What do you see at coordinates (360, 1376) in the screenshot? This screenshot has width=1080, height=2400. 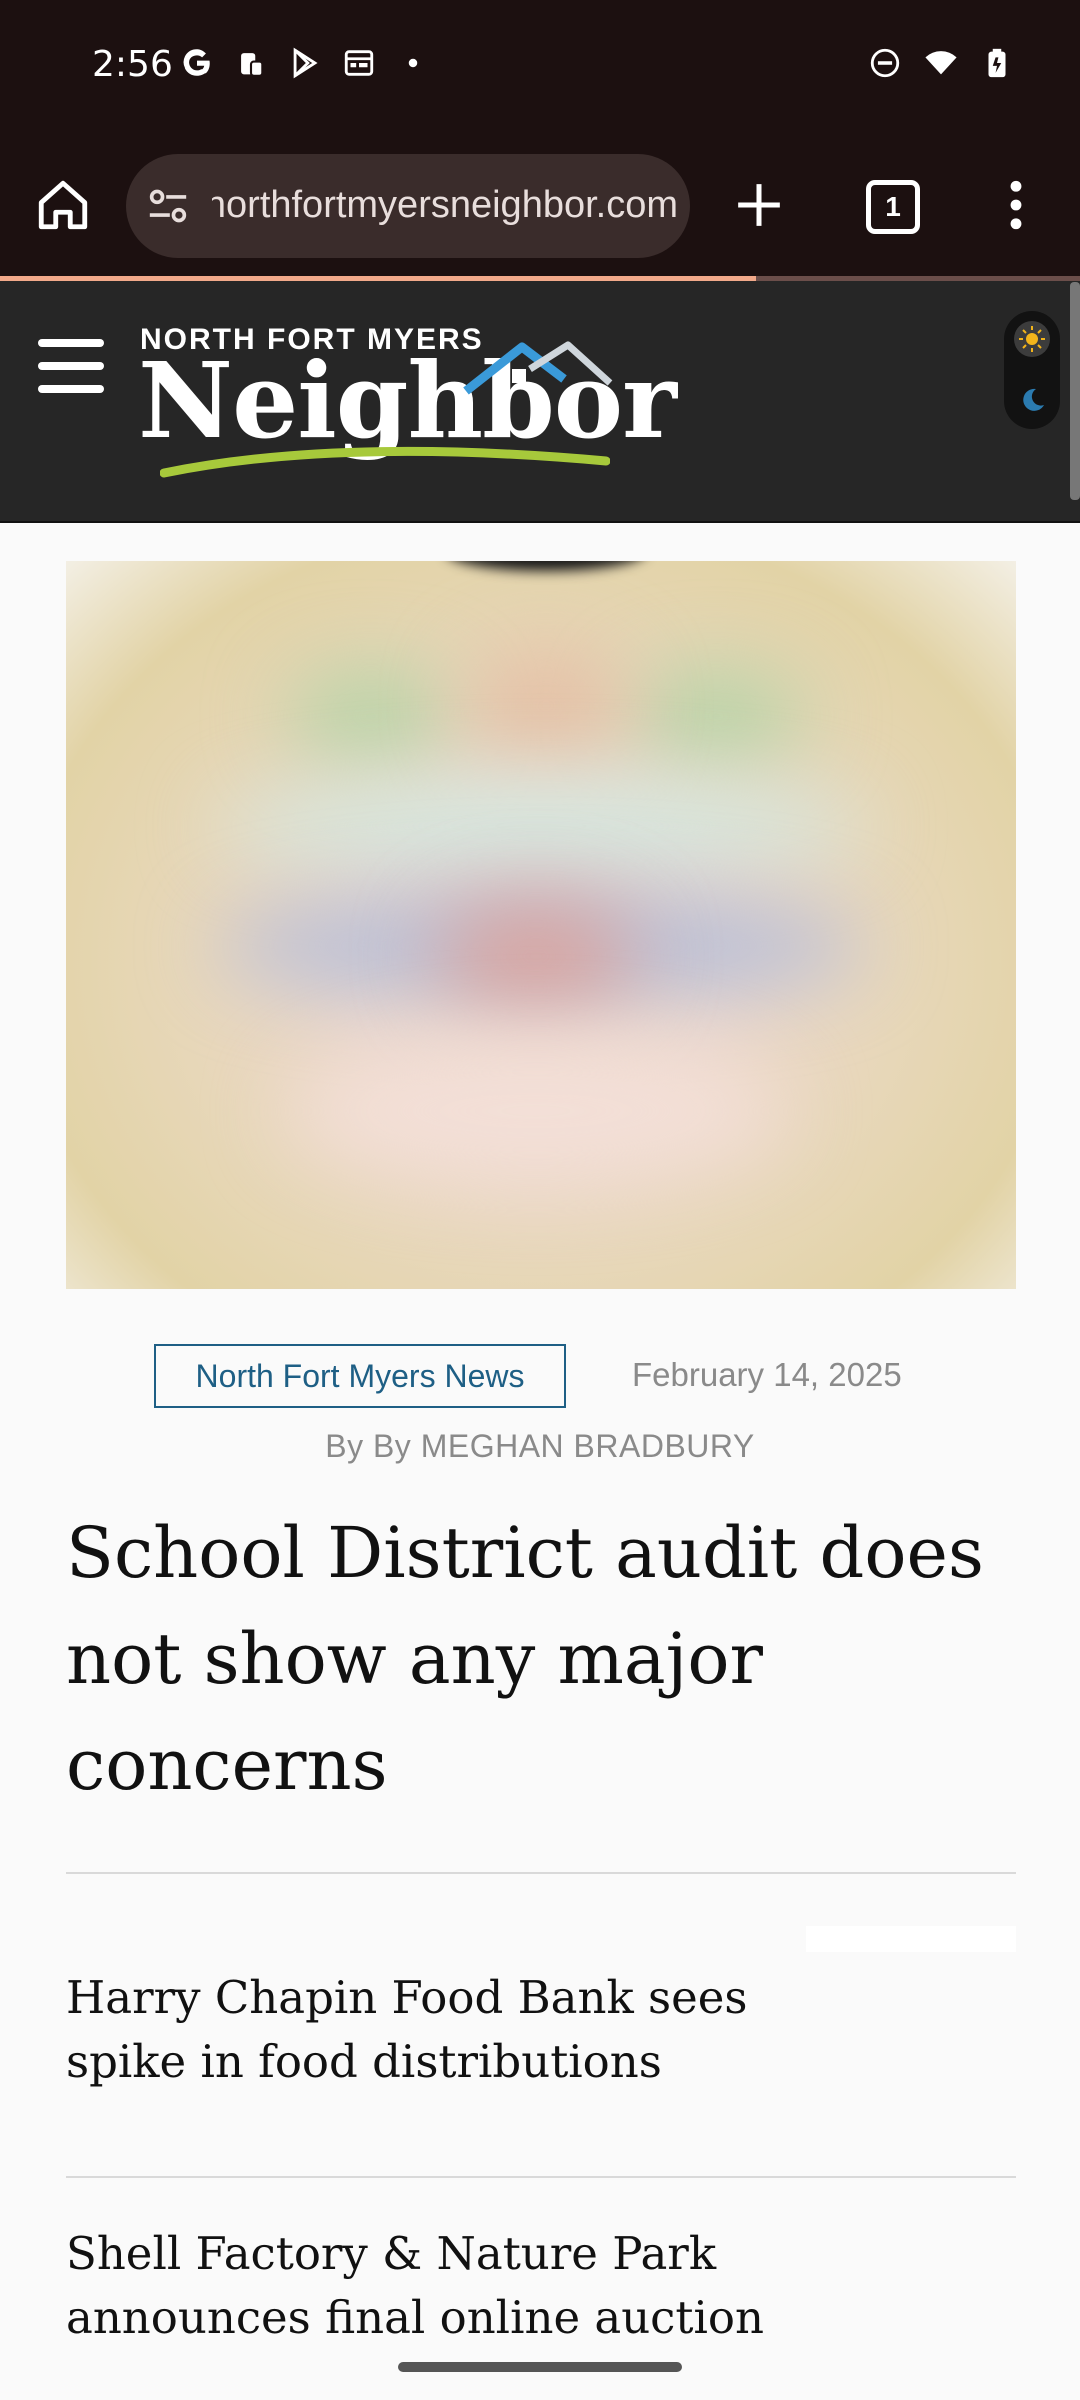 I see `category-tag: North Fort Myers News` at bounding box center [360, 1376].